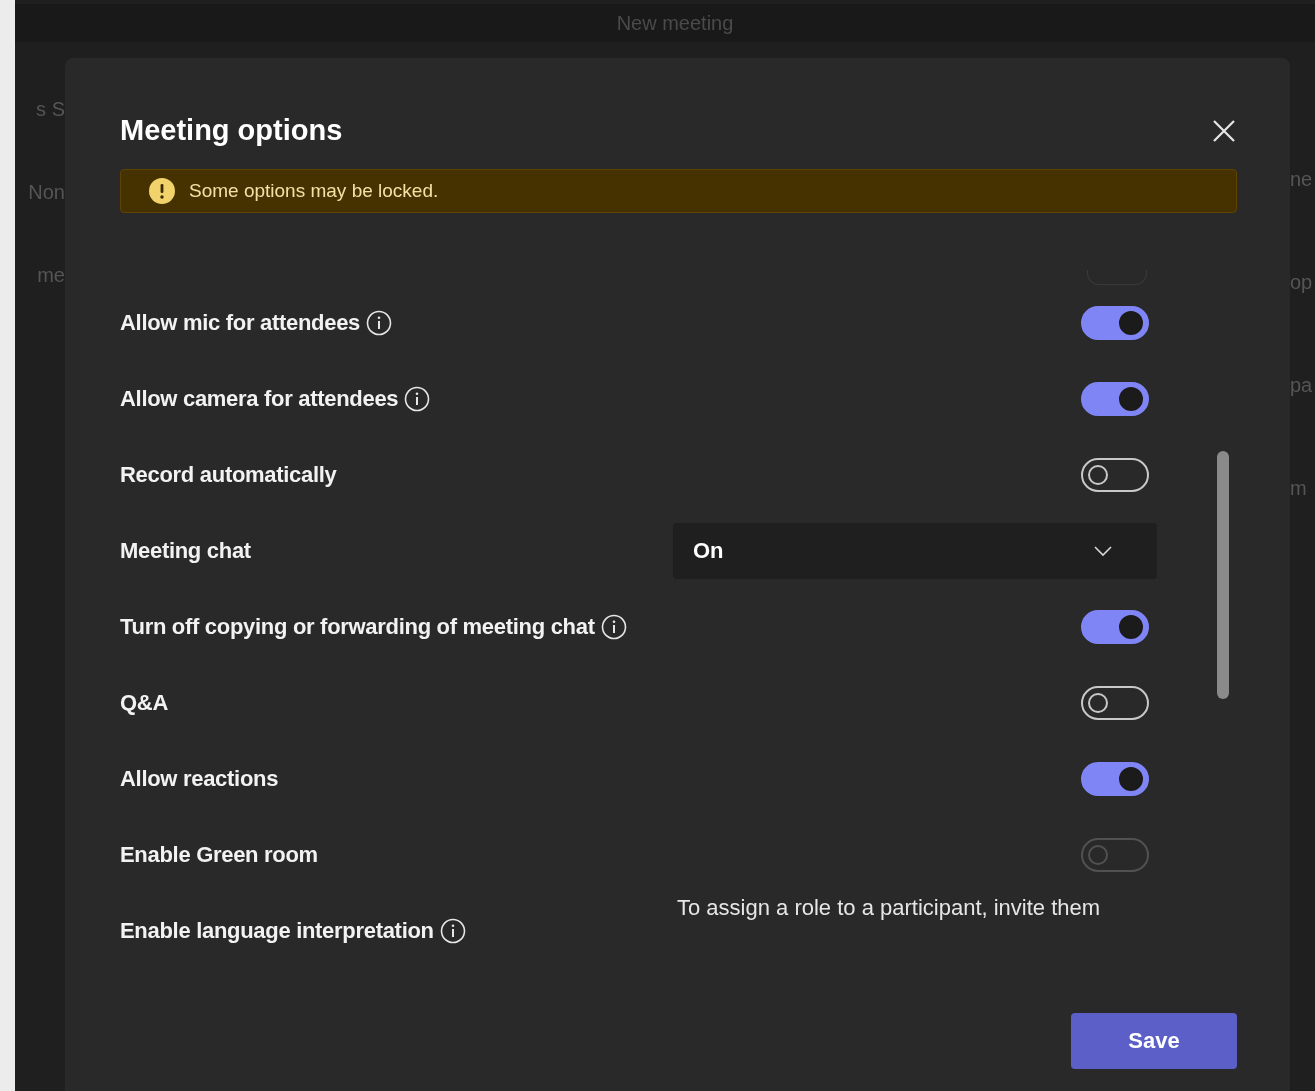  I want to click on option-label: Allow camera for attendees, so click(259, 399).